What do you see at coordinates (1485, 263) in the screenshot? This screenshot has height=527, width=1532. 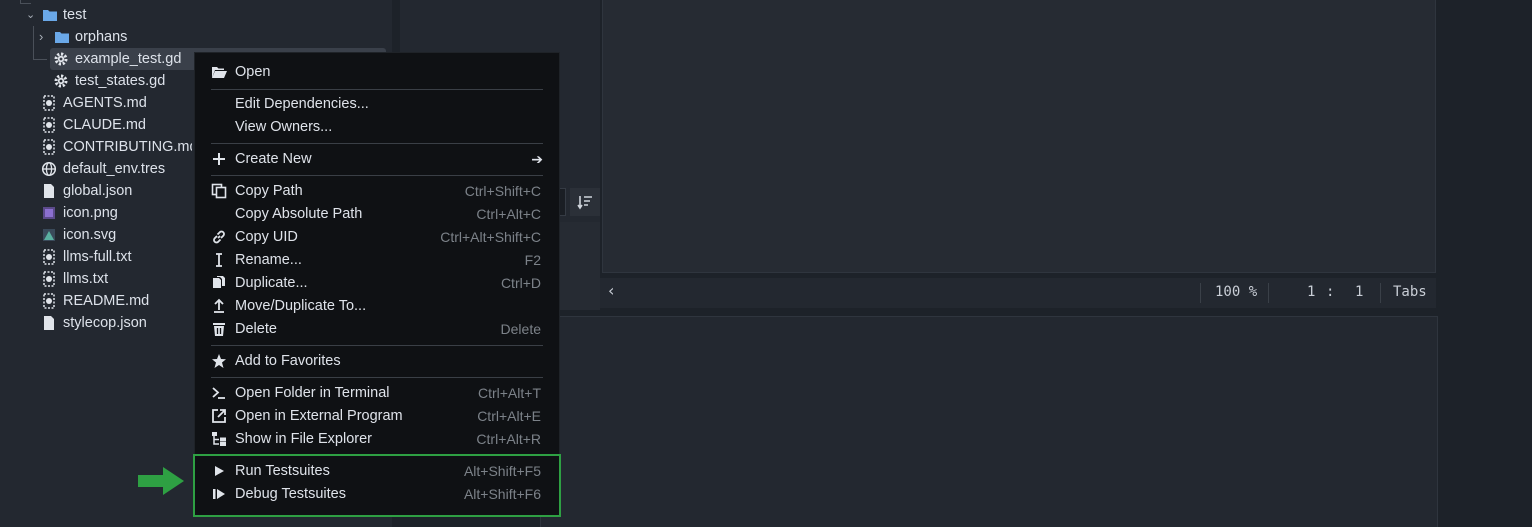 I see `right-dock` at bounding box center [1485, 263].